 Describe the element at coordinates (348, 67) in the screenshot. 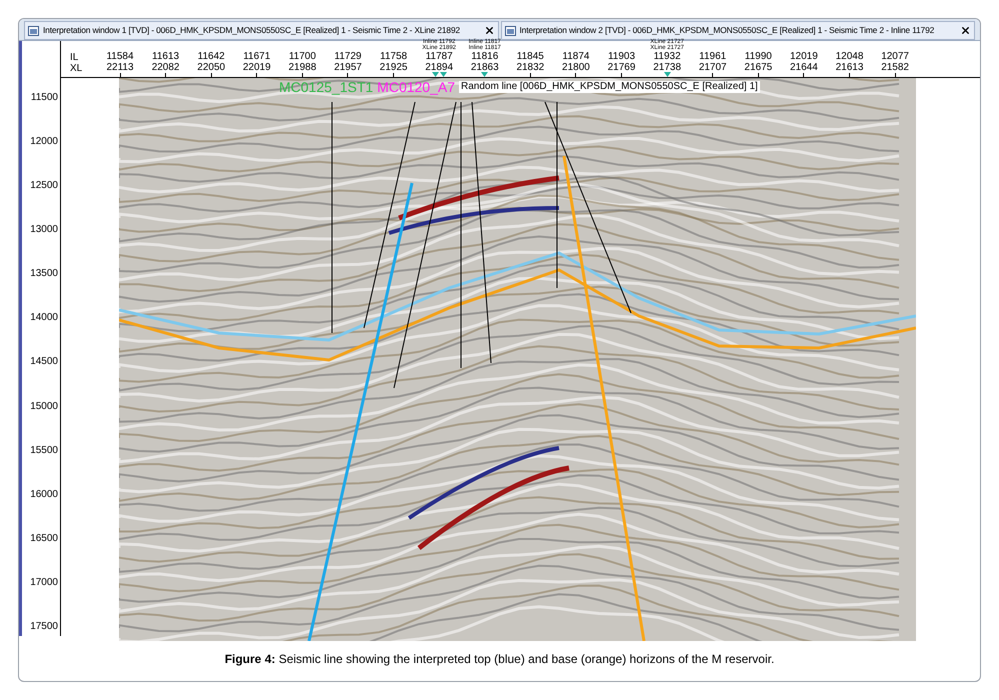

I see `xline-tick-label: 21957` at that location.